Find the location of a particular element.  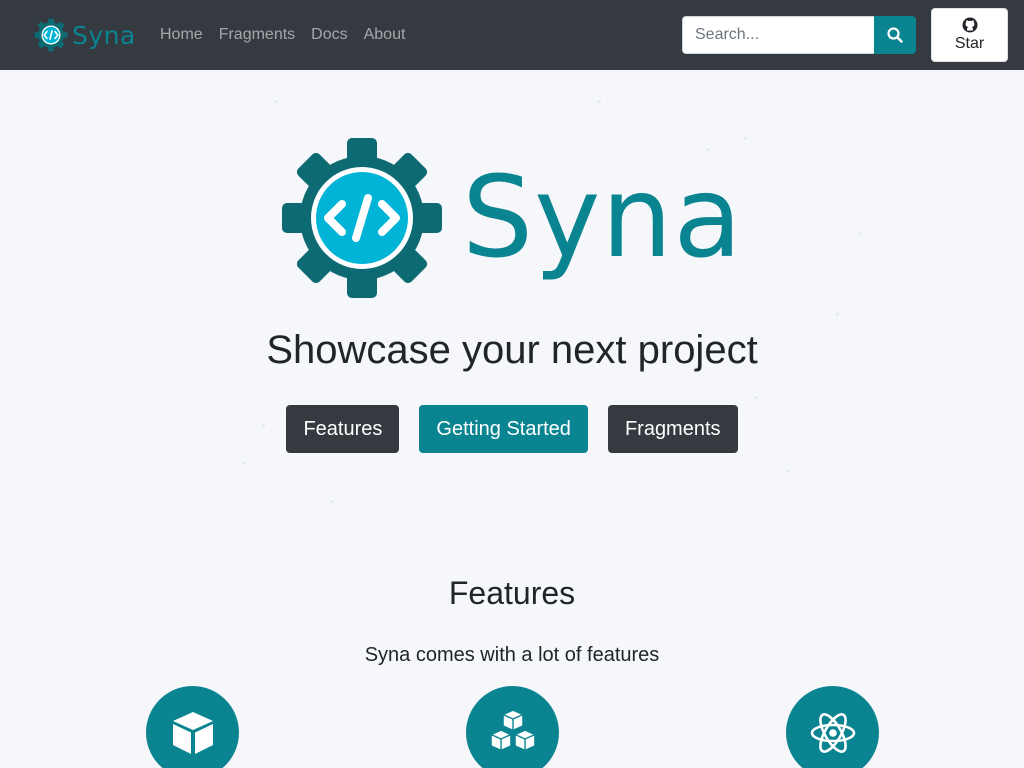

features-subtitle: Syna comes with a lot of features is located at coordinates (512, 655).